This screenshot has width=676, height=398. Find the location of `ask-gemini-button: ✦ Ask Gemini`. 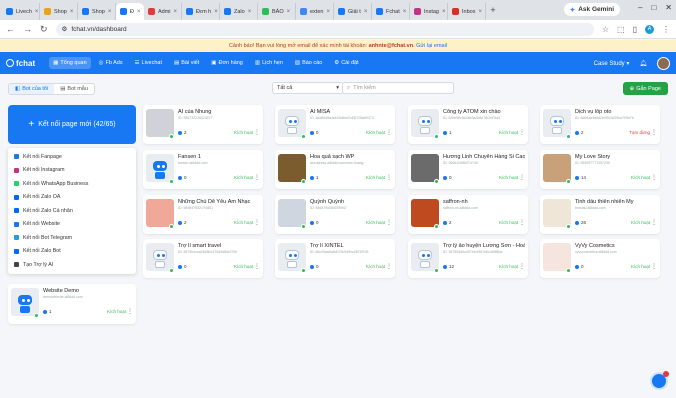

ask-gemini-button: ✦ Ask Gemini is located at coordinates (591, 9).